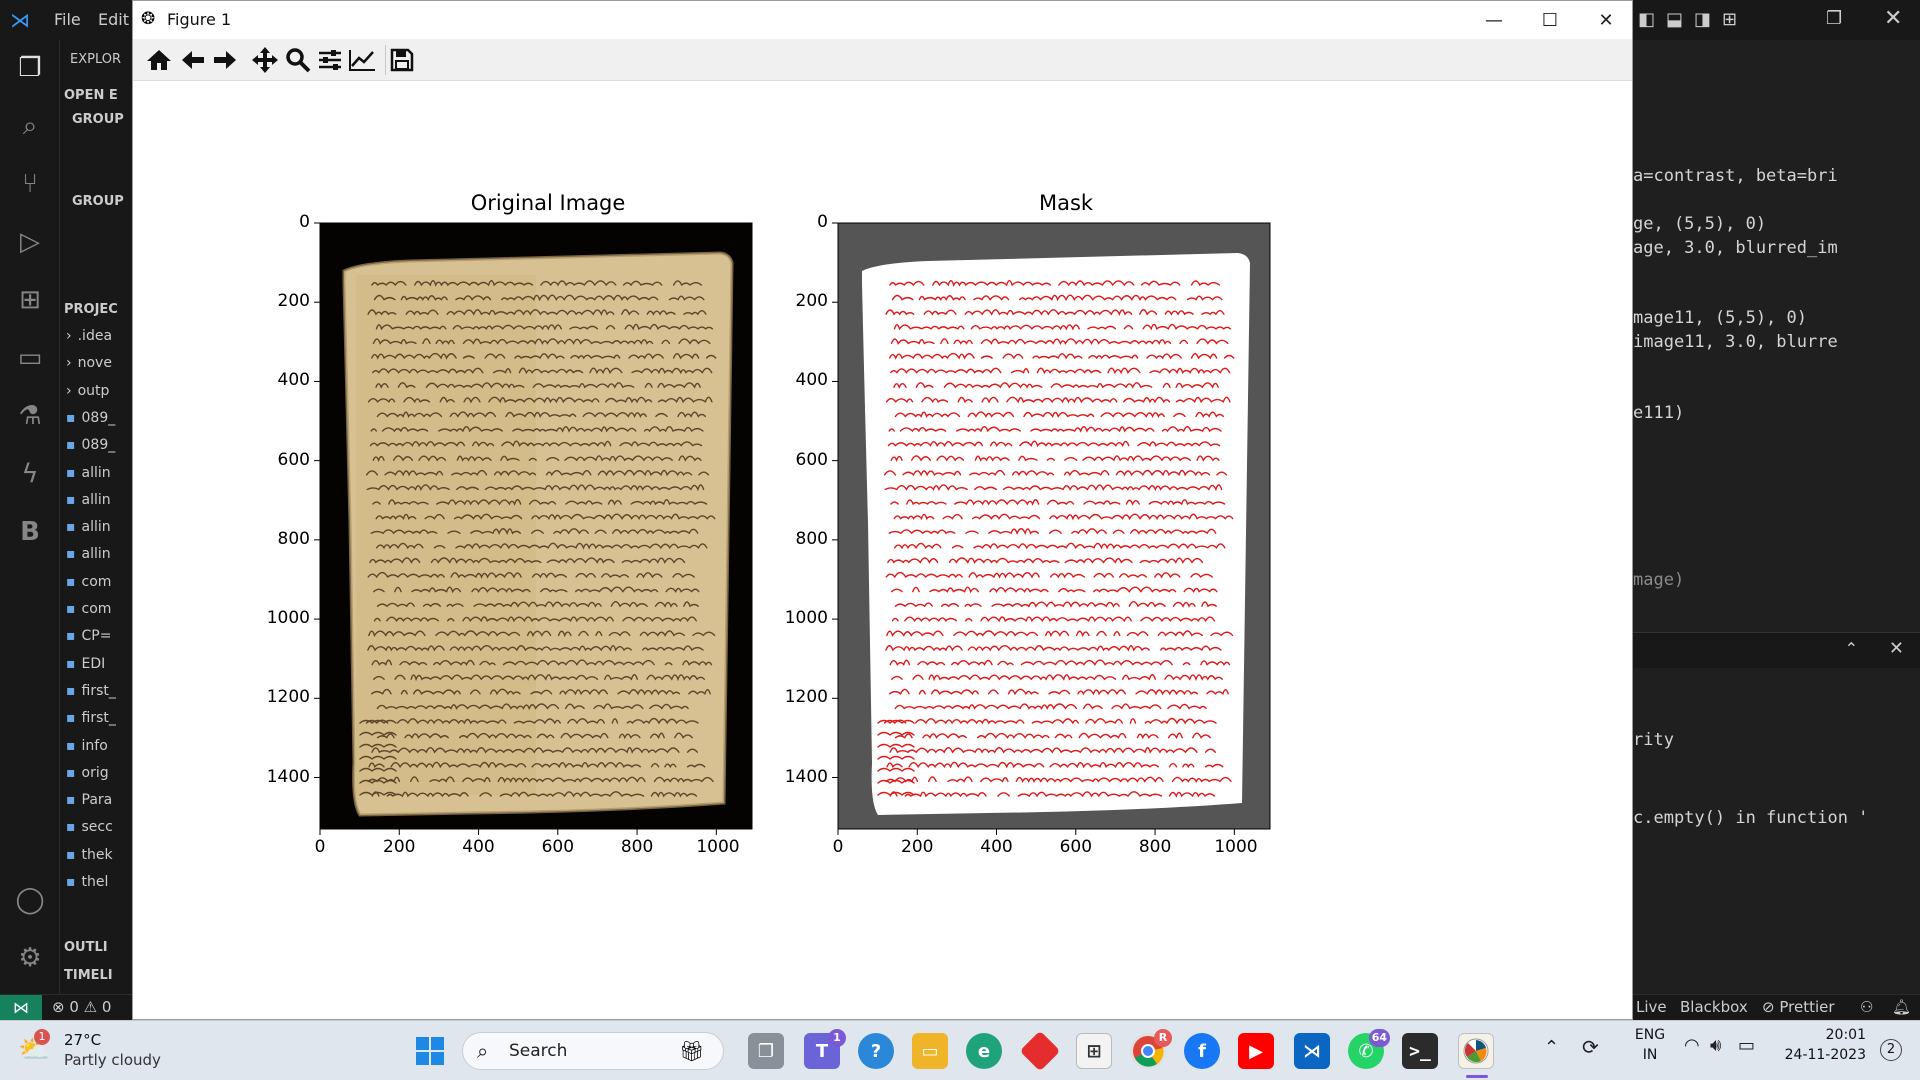 Image resolution: width=1920 pixels, height=1080 pixels. I want to click on zoom-button, so click(298, 60).